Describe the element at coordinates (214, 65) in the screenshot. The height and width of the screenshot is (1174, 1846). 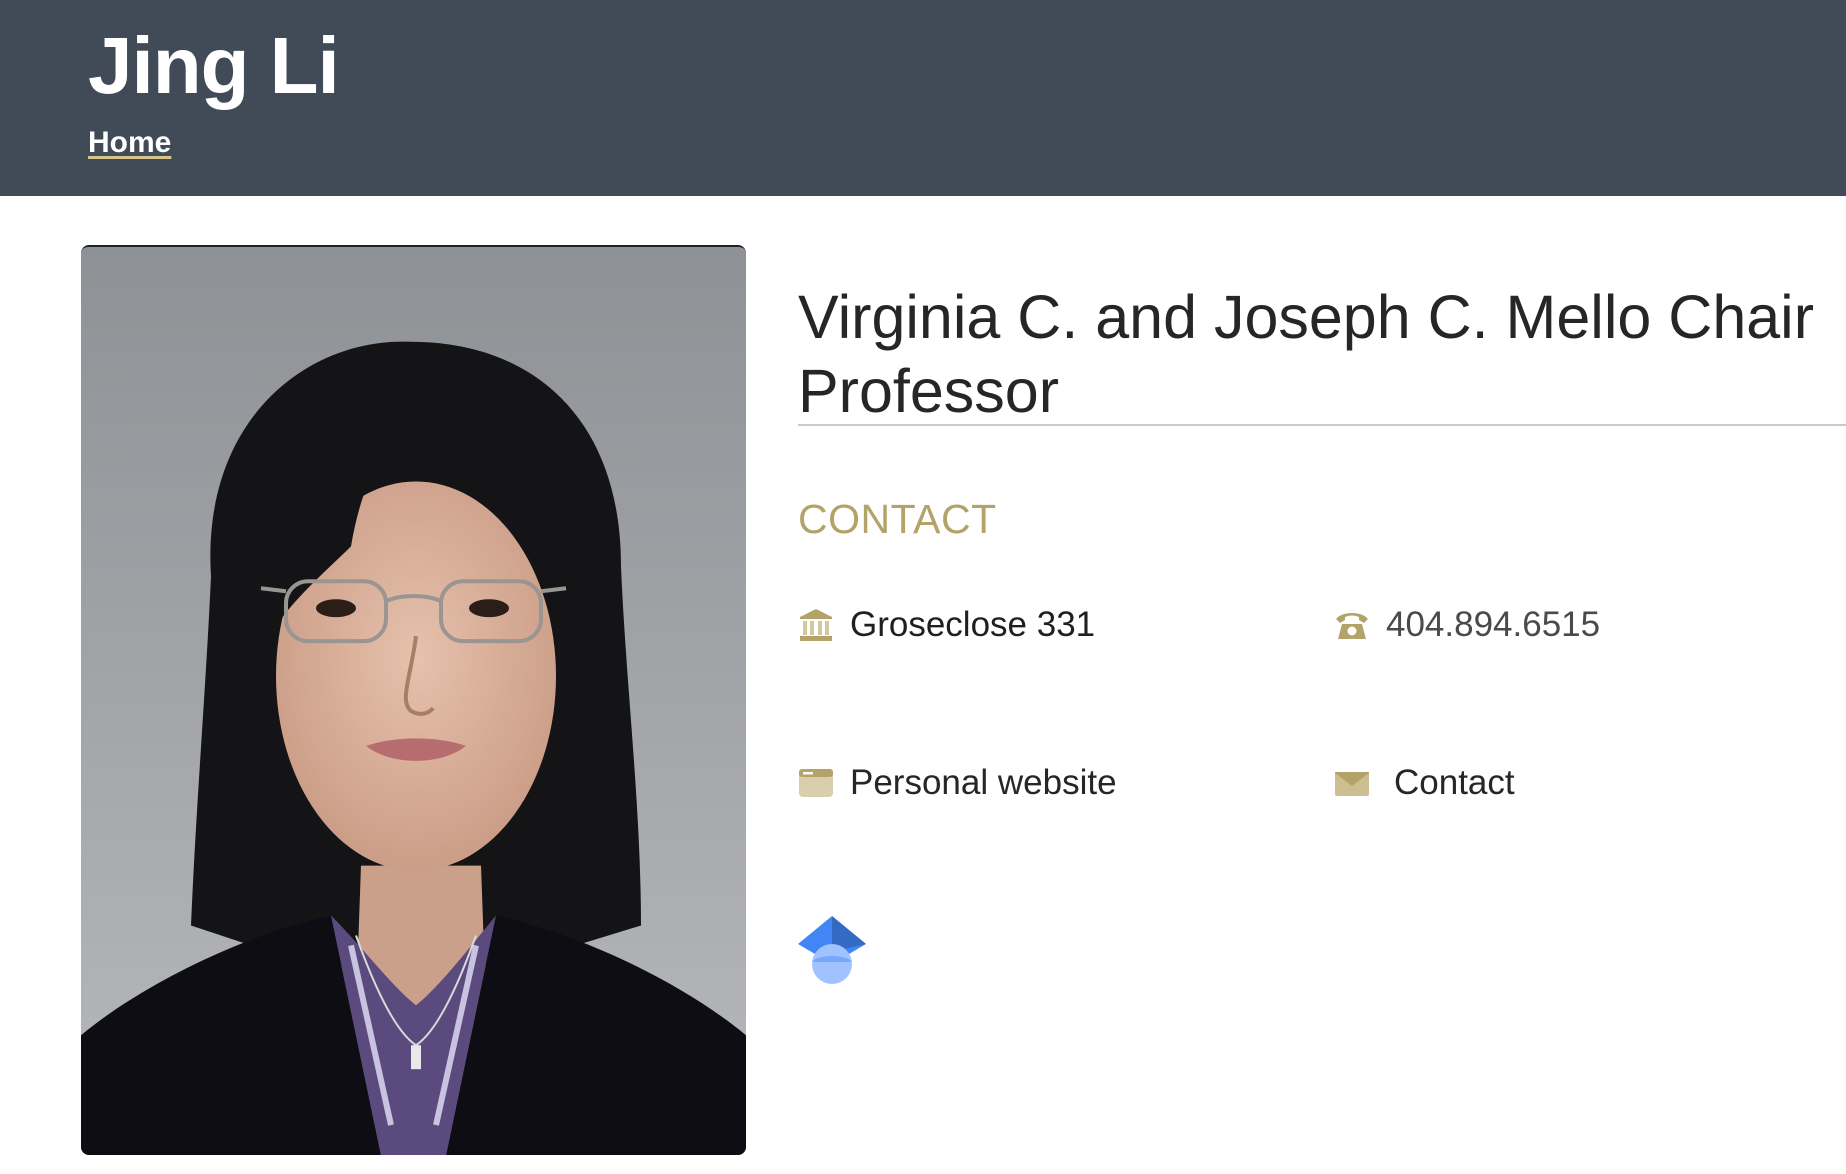
I see `page-title: Jing Li` at that location.